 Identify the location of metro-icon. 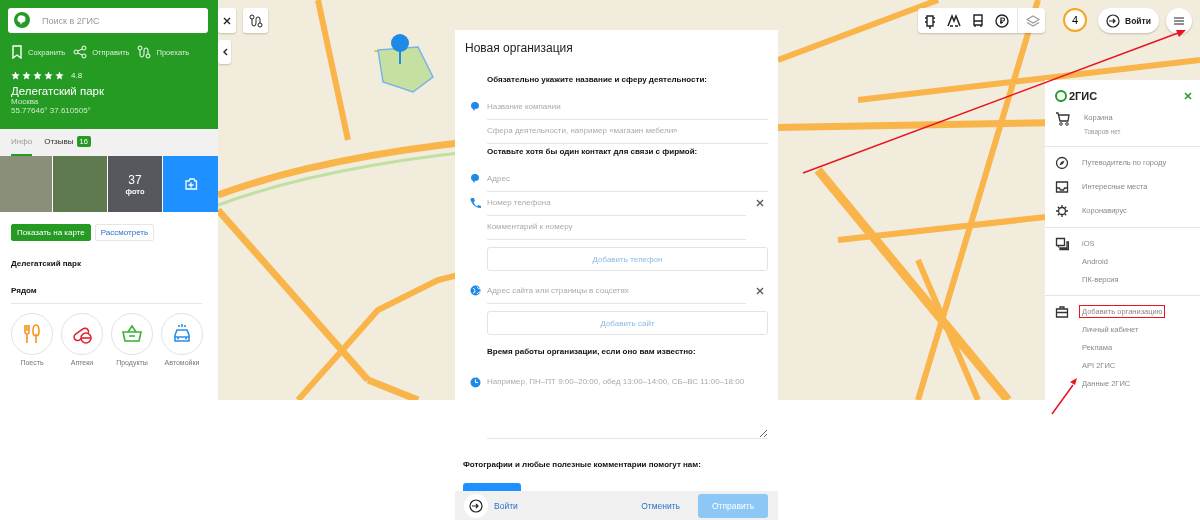
(954, 20).